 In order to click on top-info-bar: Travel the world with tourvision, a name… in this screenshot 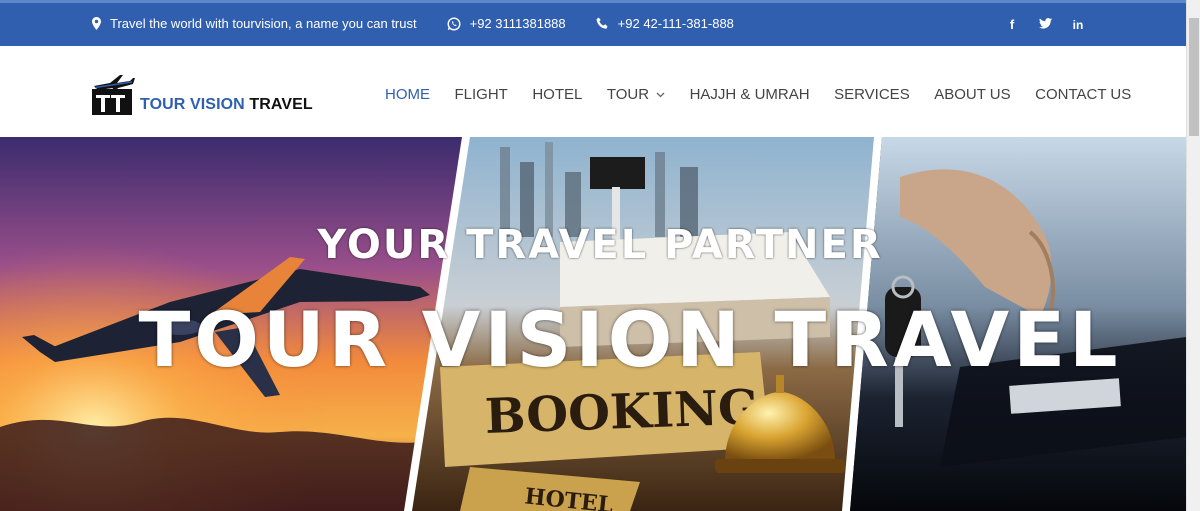, I will do `click(593, 23)`.